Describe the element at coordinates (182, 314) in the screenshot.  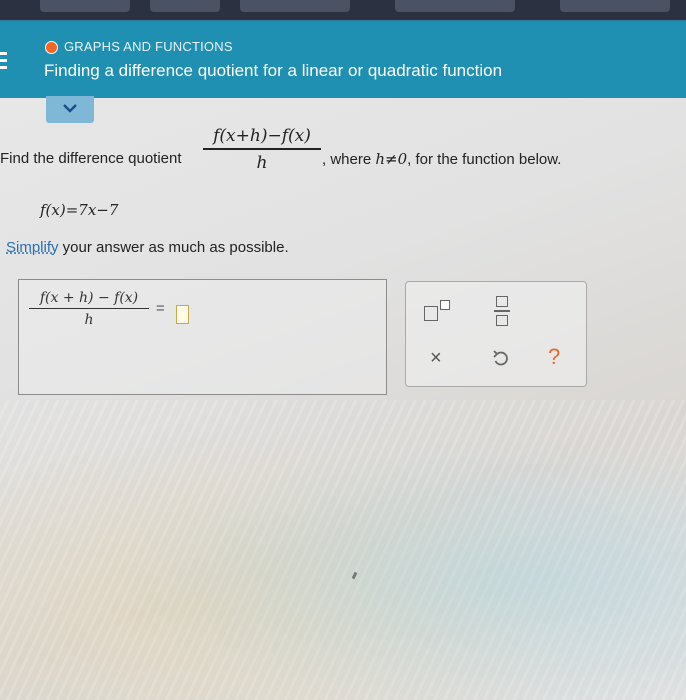
I see `answer-input` at that location.